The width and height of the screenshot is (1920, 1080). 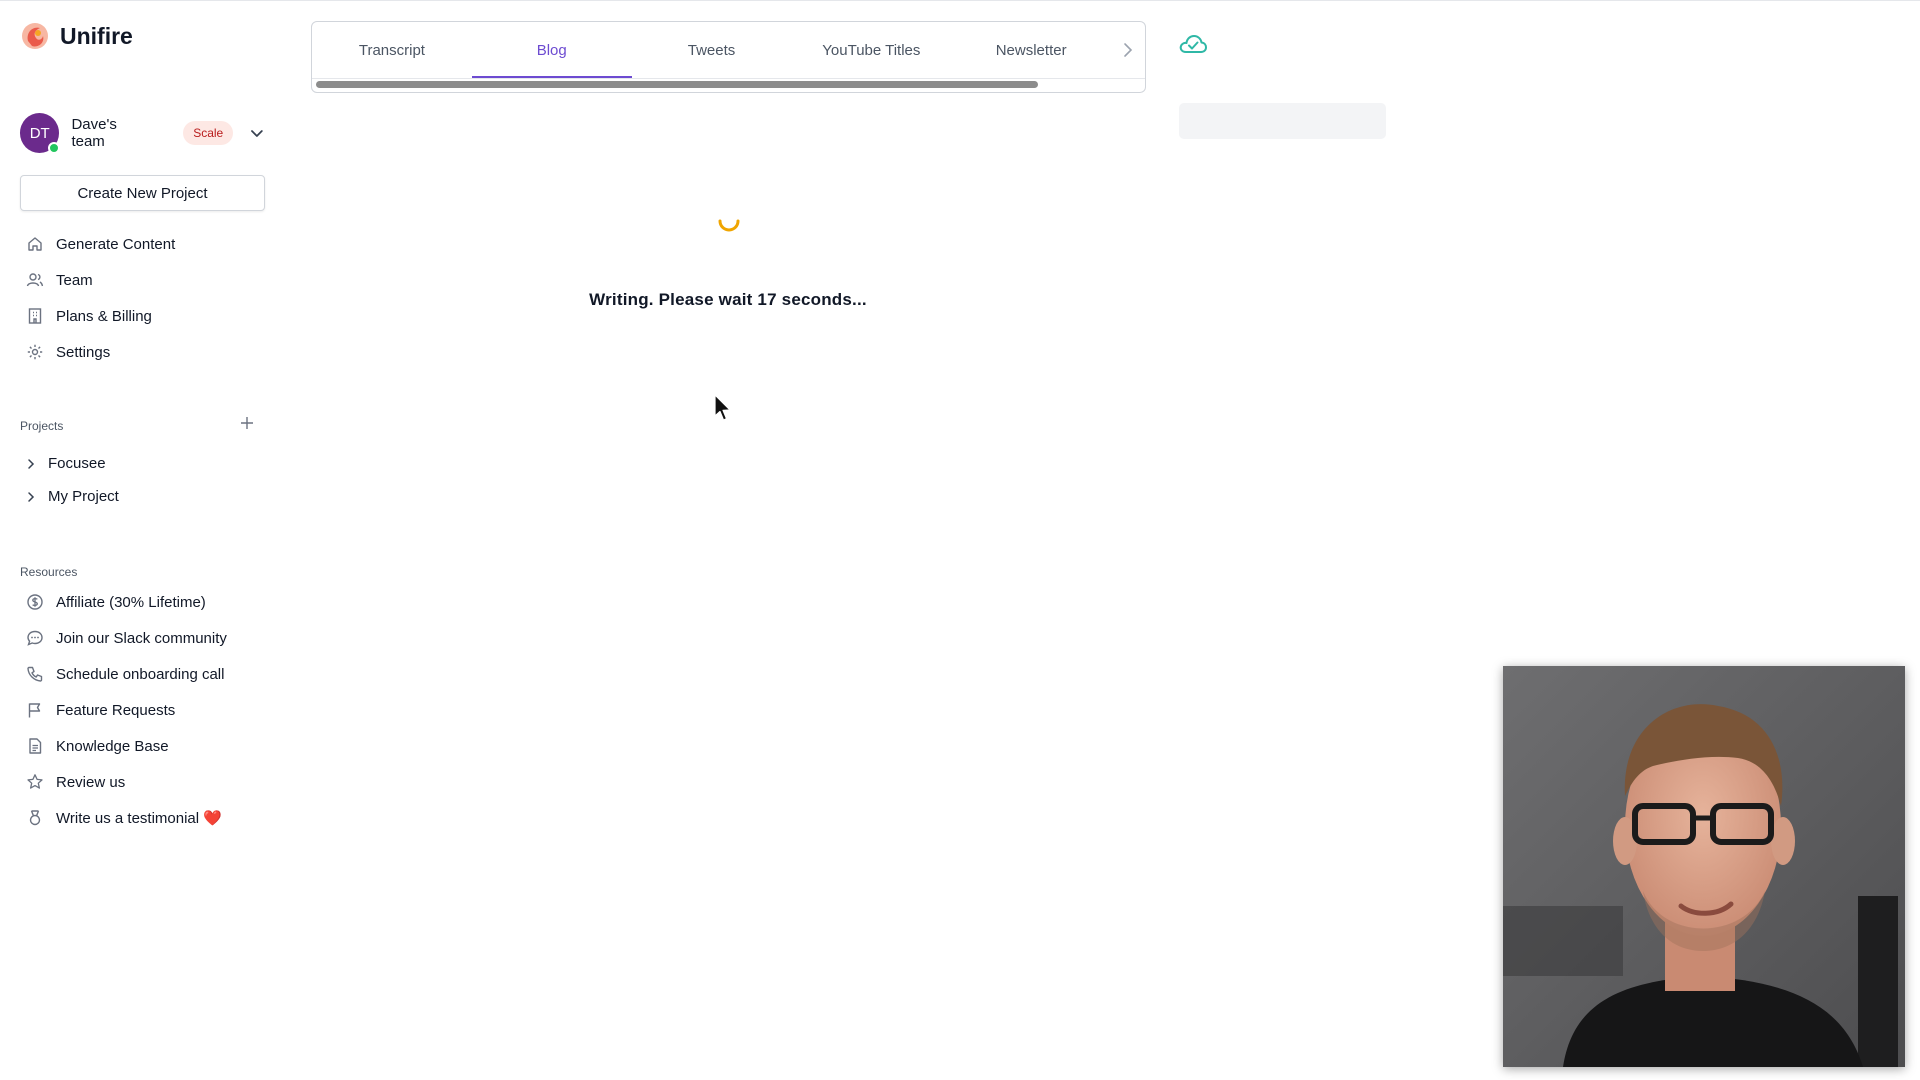 I want to click on resource-label: Feature Requests, so click(x=116, y=710).